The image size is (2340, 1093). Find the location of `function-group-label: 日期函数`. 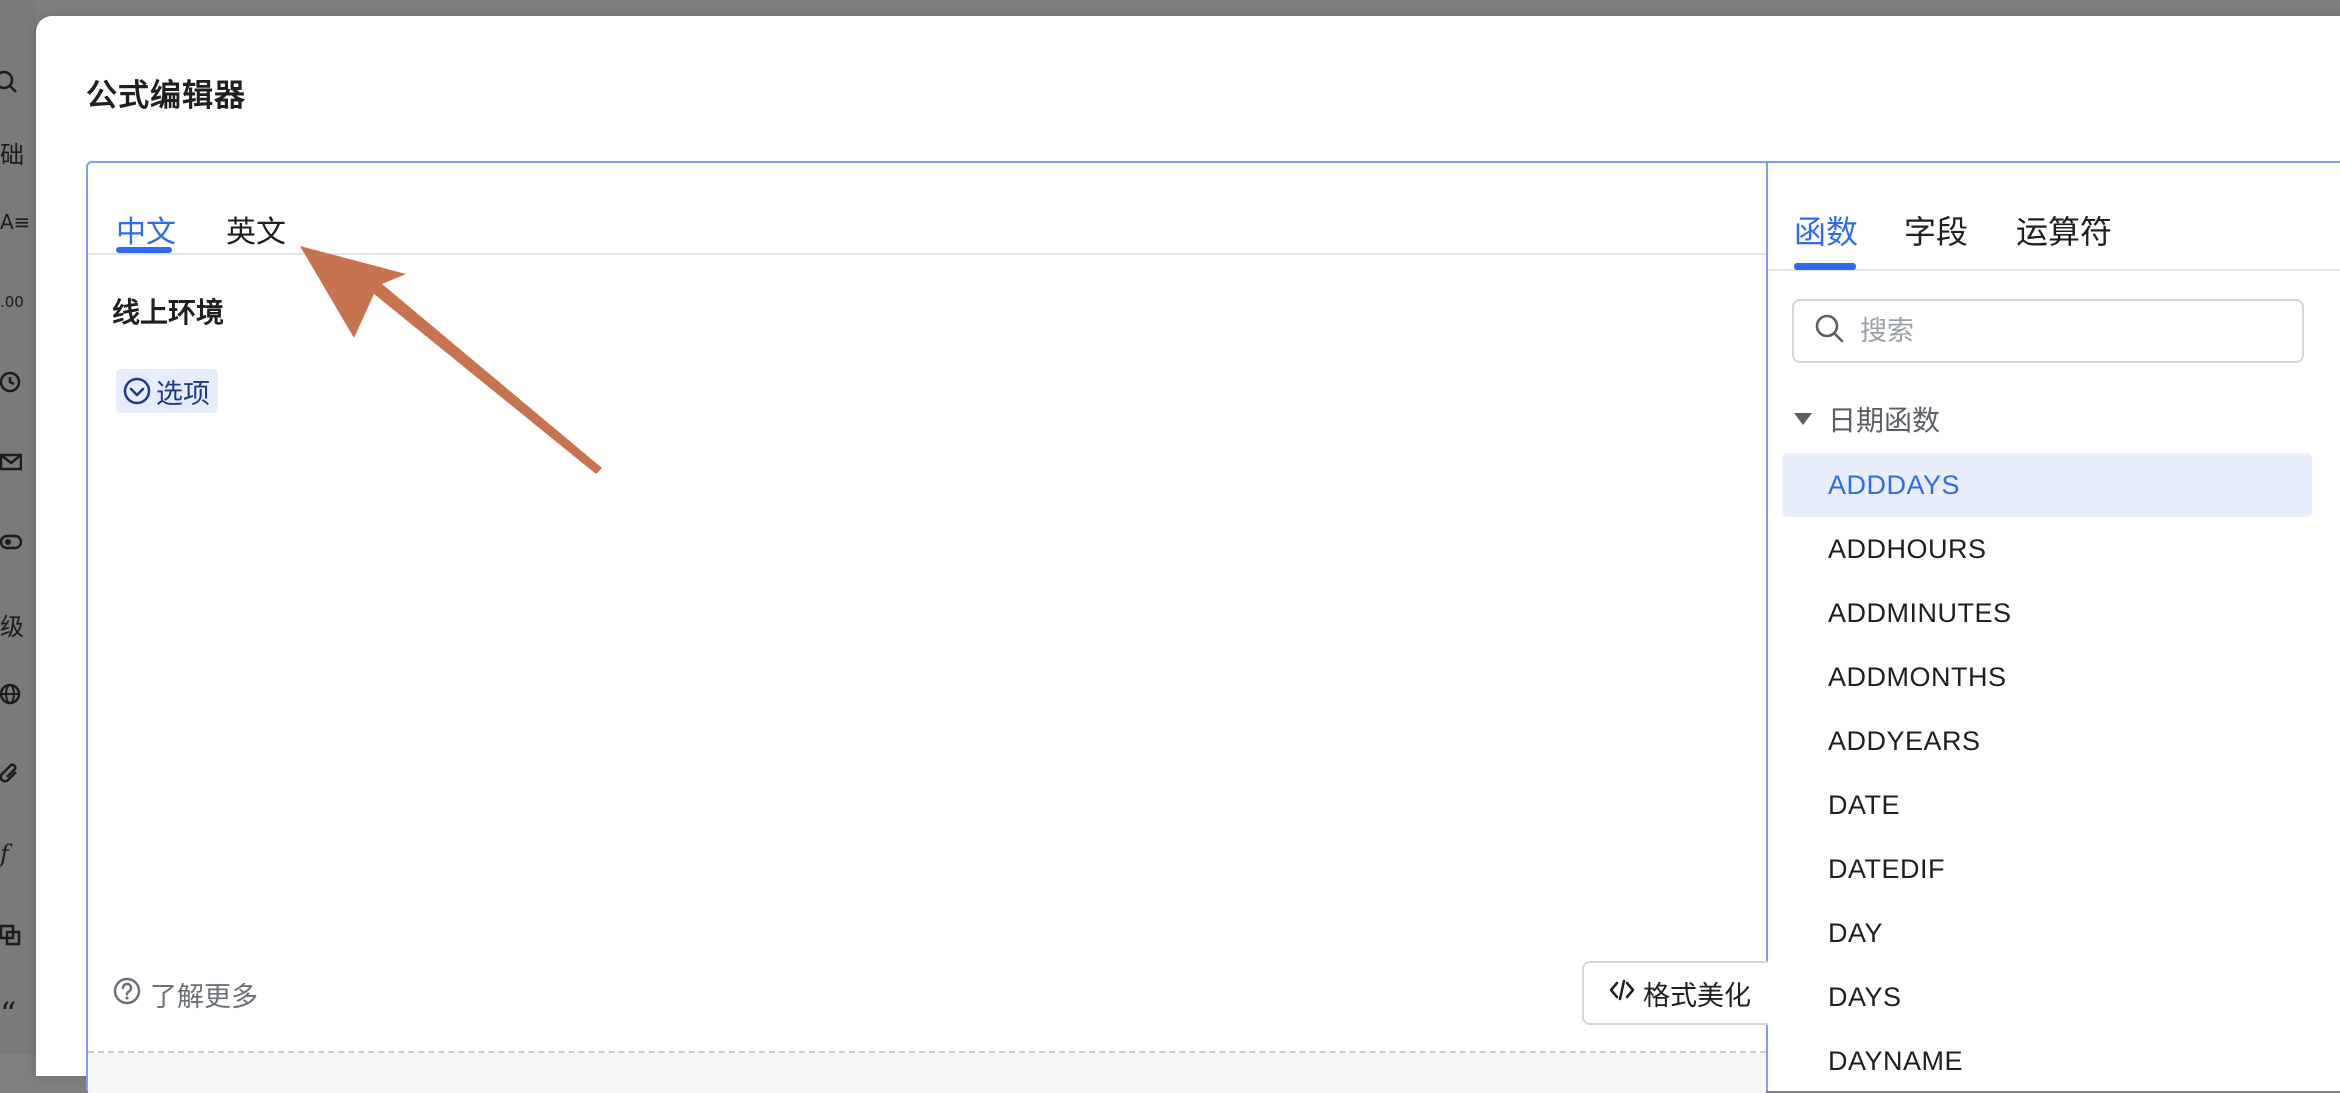

function-group-label: 日期函数 is located at coordinates (1884, 420).